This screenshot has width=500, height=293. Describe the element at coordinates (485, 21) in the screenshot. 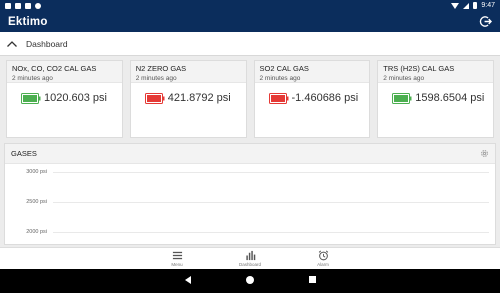

I see `logout-icon` at that location.